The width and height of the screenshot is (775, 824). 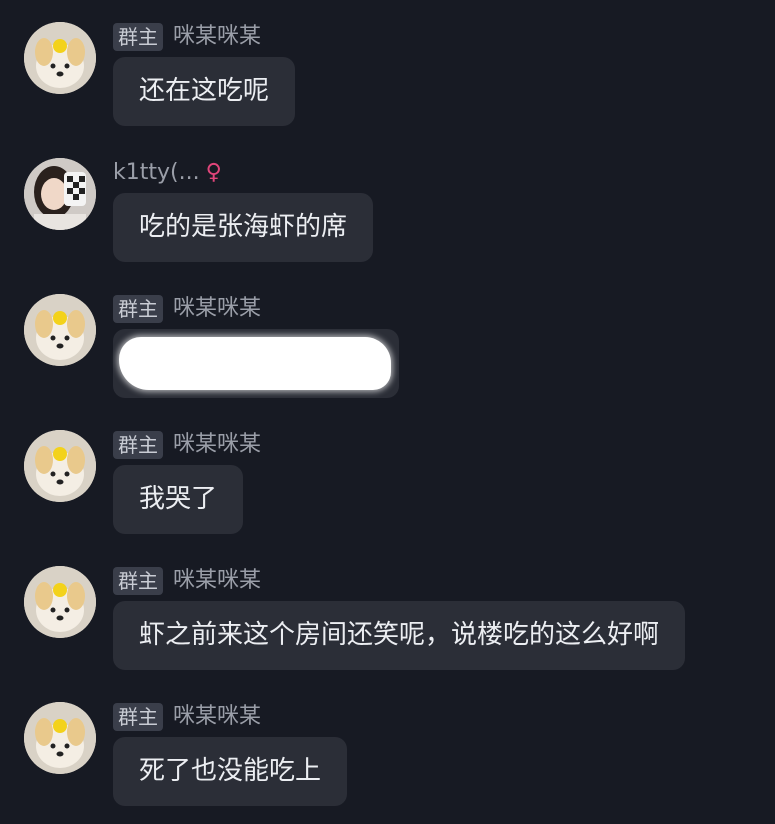 What do you see at coordinates (178, 499) in the screenshot?
I see `message-bubble: 我哭了` at bounding box center [178, 499].